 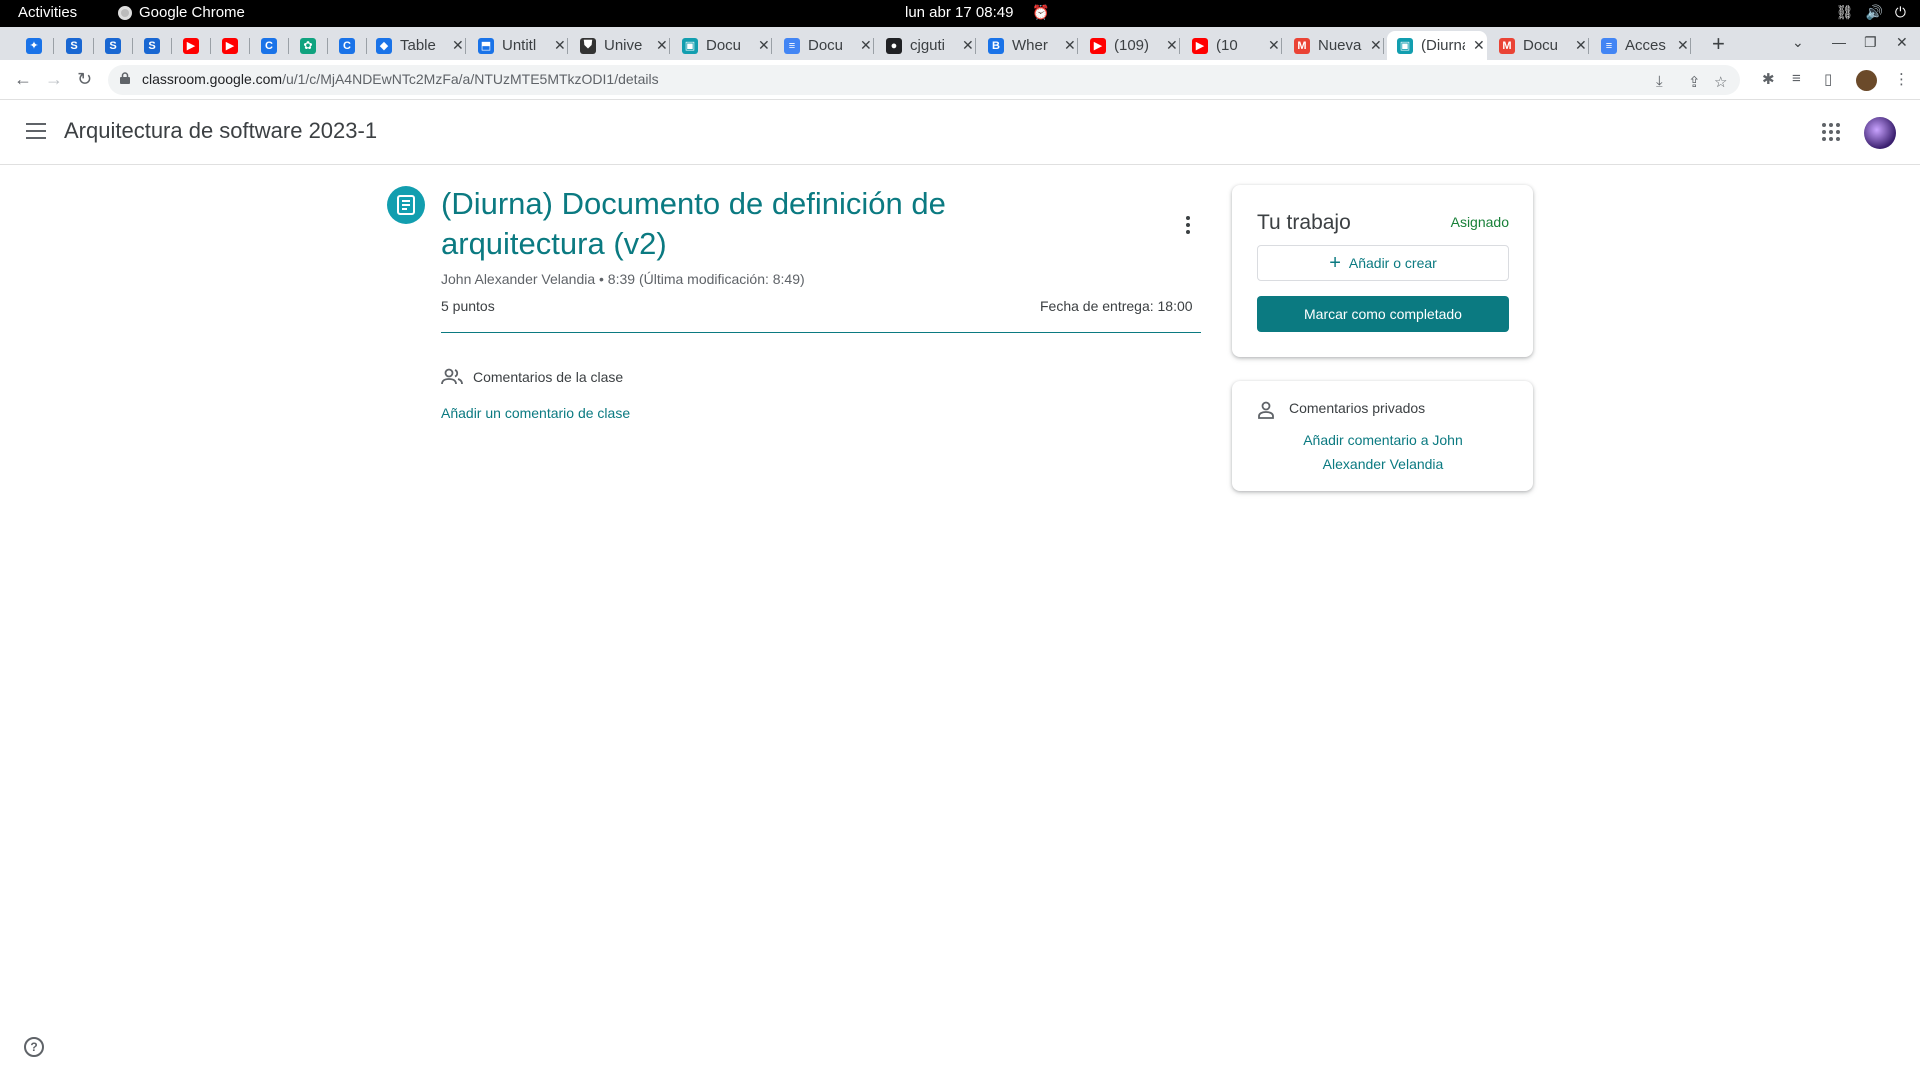 What do you see at coordinates (47, 12) in the screenshot?
I see `activities-button: Activities` at bounding box center [47, 12].